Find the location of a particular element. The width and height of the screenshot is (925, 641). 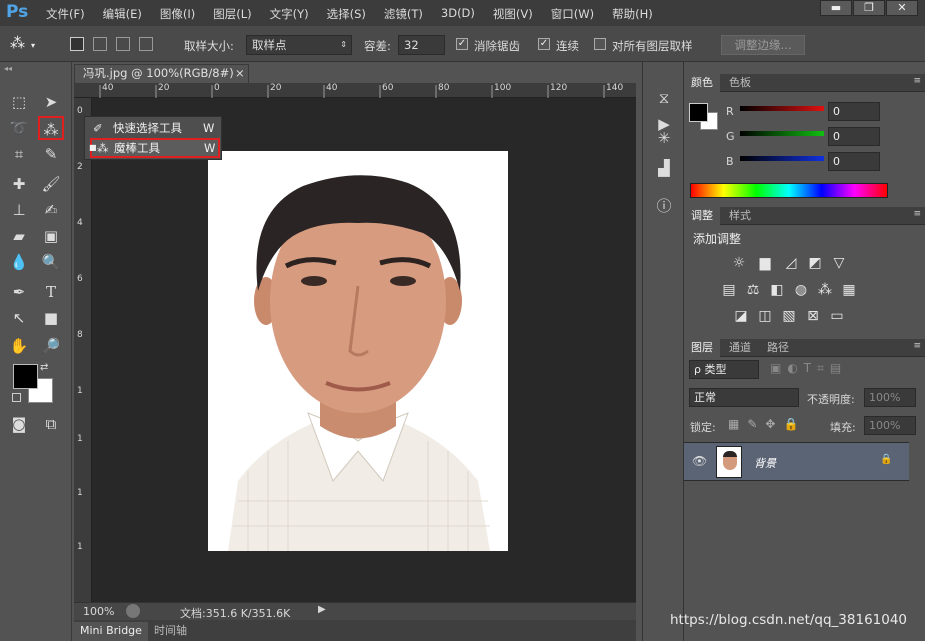

add-to-selection-icon is located at coordinates (100, 44).